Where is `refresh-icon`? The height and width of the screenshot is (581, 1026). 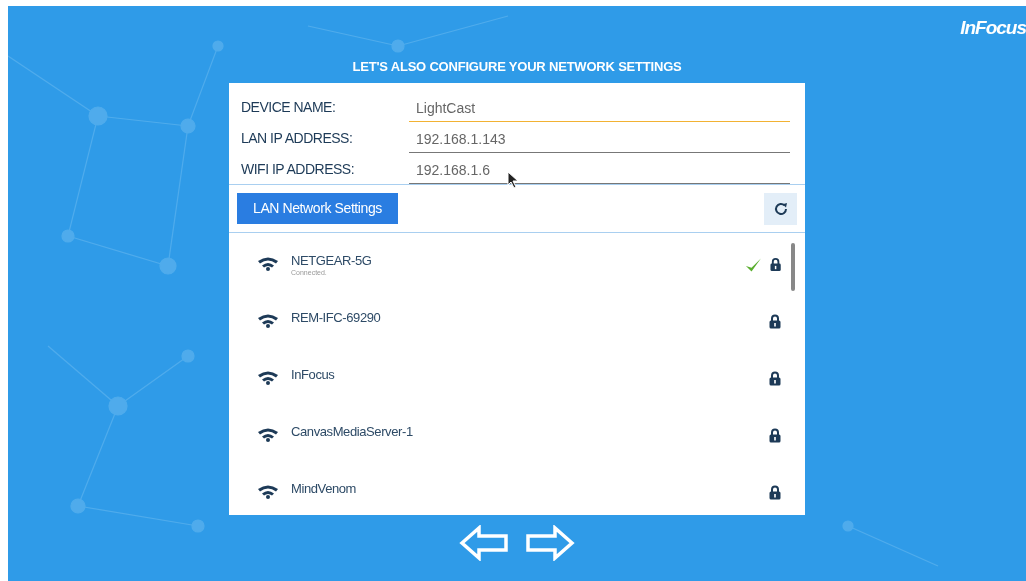 refresh-icon is located at coordinates (780, 208).